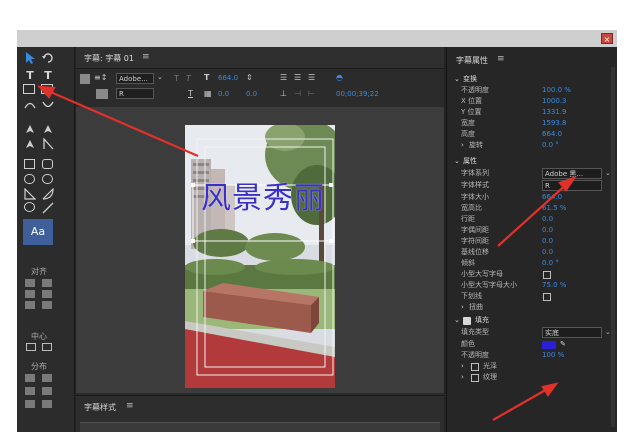 Image resolution: width=640 pixels, height=432 pixels. Describe the element at coordinates (260, 427) in the screenshot. I see `style-thumbnails-row` at that location.